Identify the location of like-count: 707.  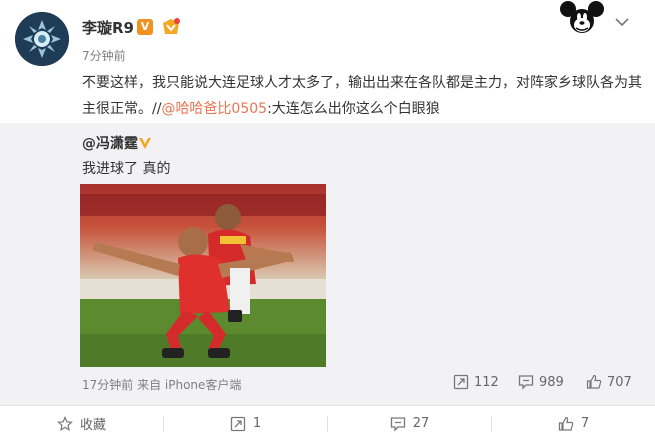
(619, 382).